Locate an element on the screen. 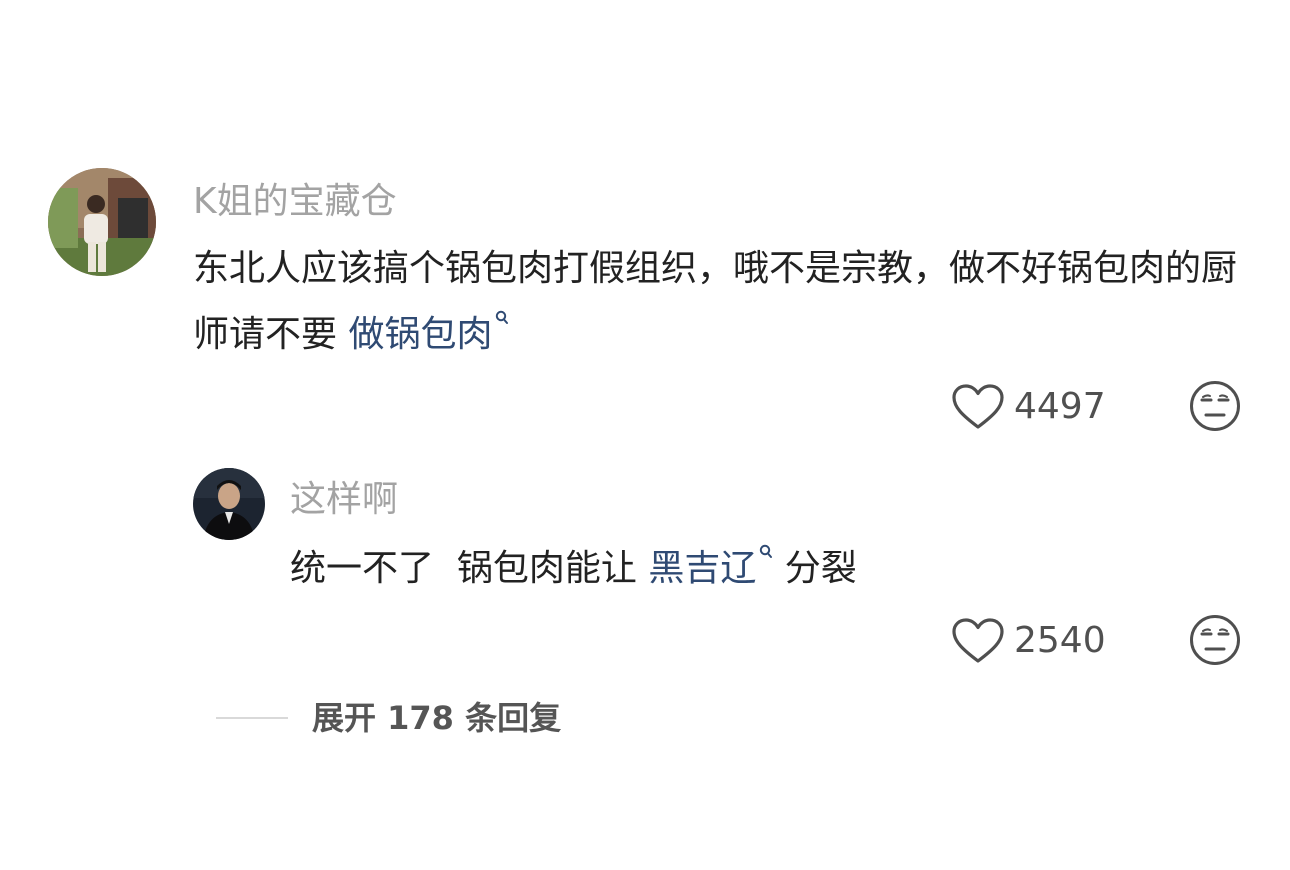  expand-replies-button: 展开 178 条回复 is located at coordinates (388, 718).